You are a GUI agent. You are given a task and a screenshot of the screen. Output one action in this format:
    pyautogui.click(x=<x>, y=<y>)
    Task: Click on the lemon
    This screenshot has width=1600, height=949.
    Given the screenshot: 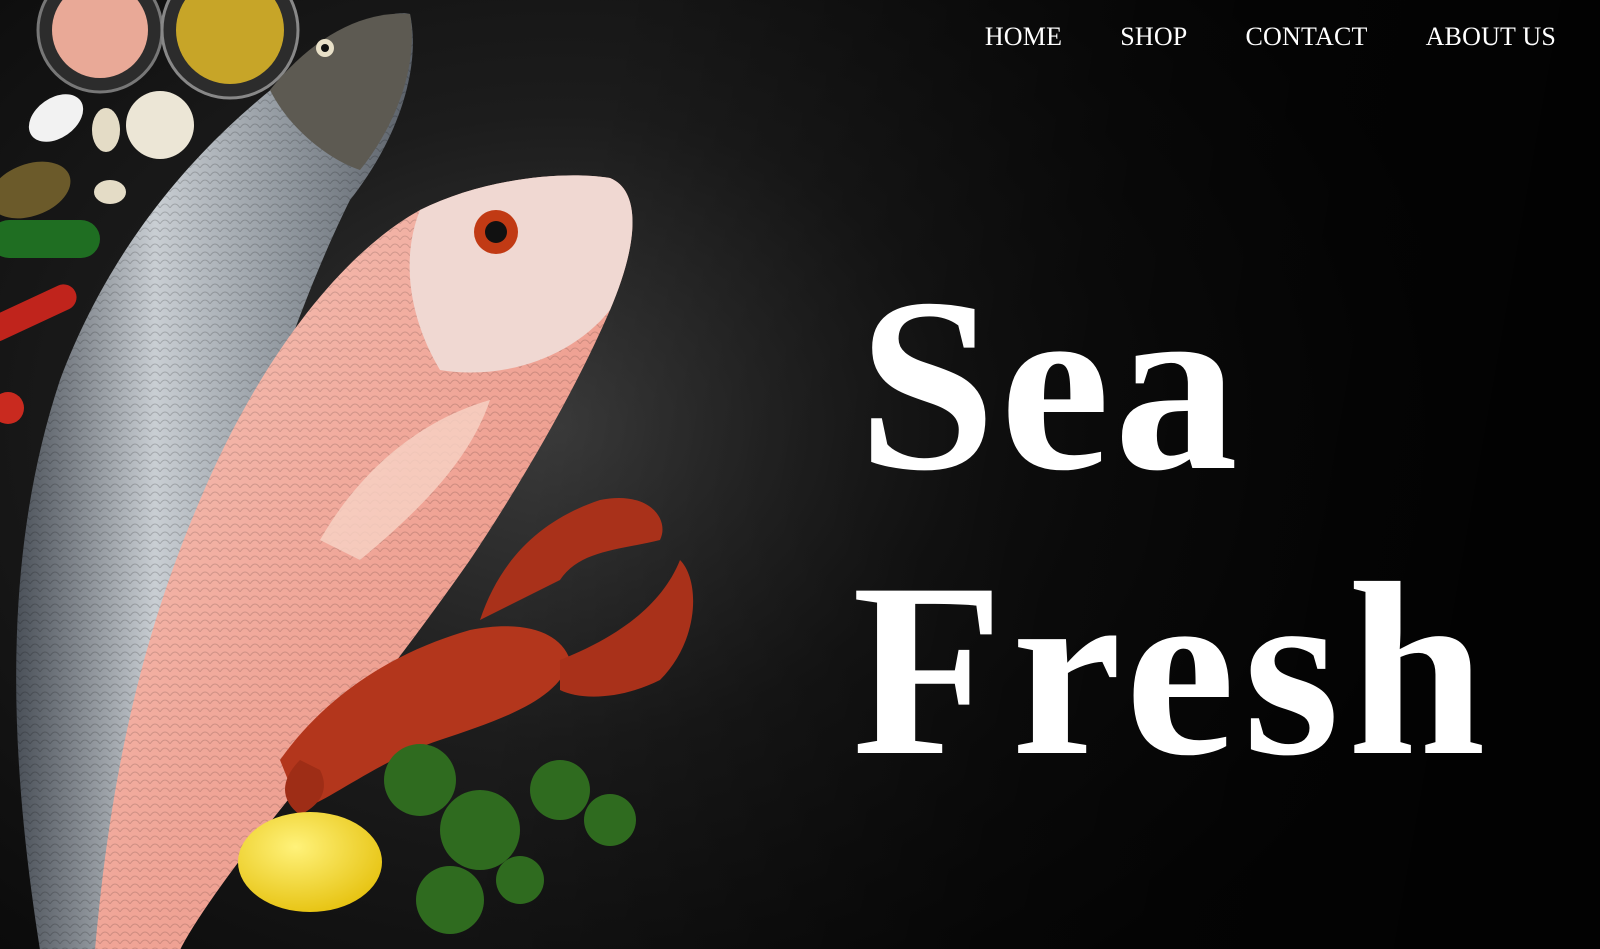 What is the action you would take?
    pyautogui.click(x=310, y=862)
    